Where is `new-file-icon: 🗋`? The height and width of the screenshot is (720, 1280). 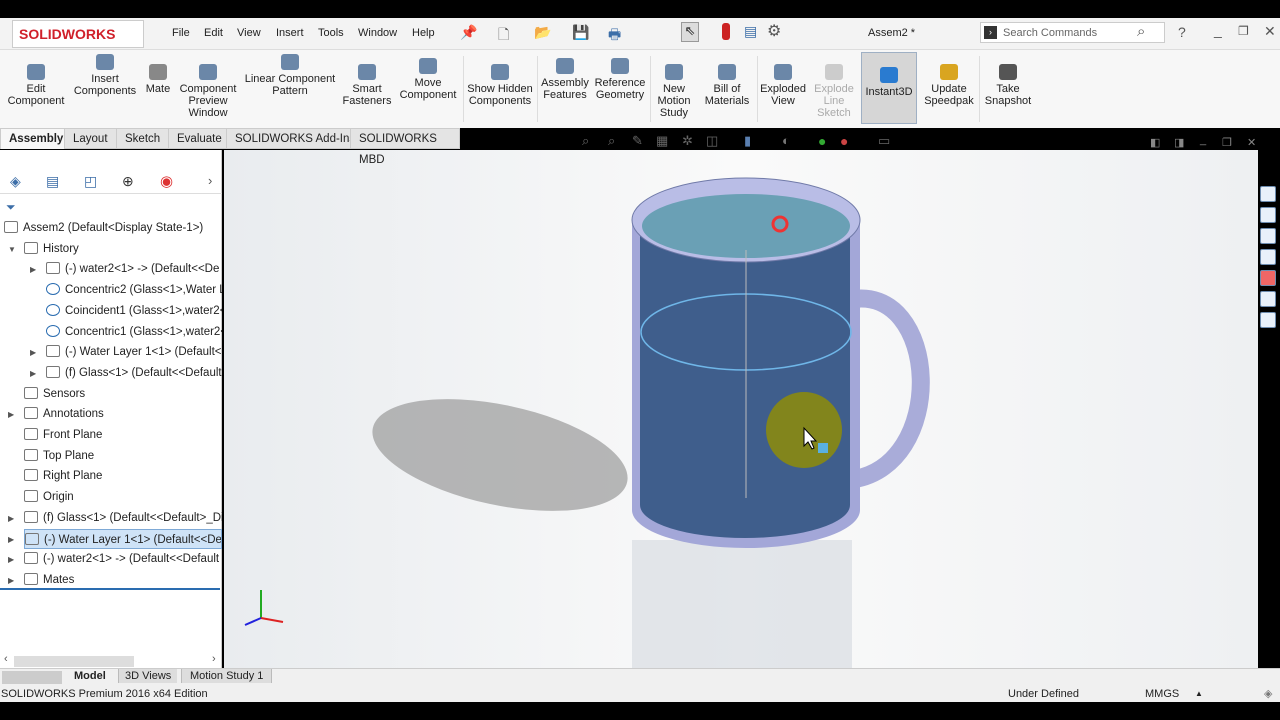
new-file-icon: 🗋 is located at coordinates (503, 36).